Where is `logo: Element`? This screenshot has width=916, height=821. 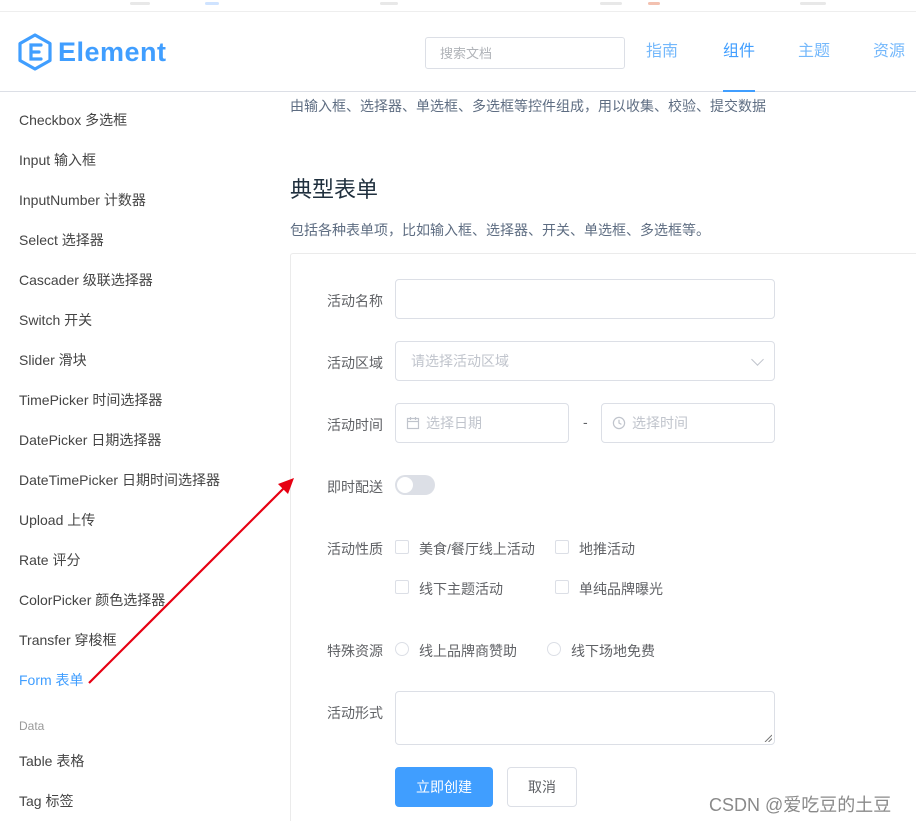
logo: Element is located at coordinates (92, 52).